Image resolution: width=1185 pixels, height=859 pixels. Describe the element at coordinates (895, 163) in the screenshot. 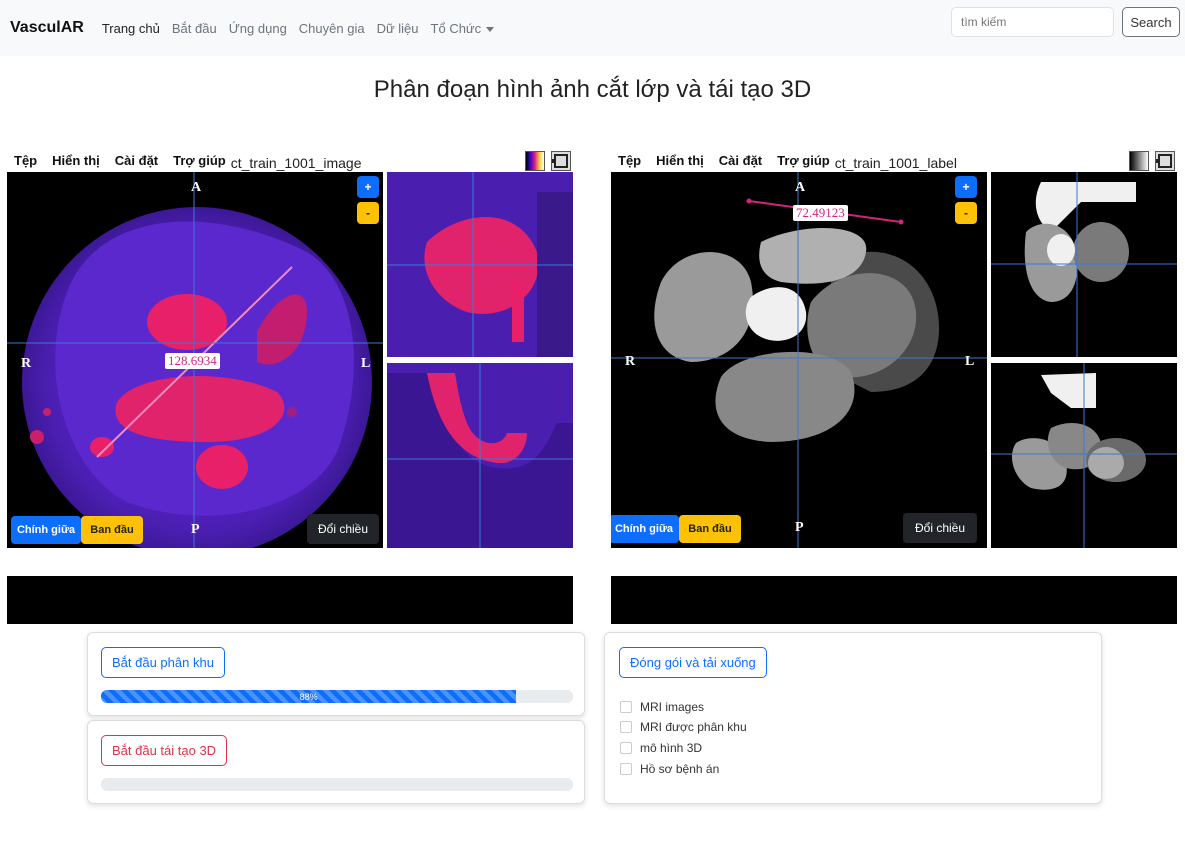

I see `file-name: ct_train_1001_label` at that location.